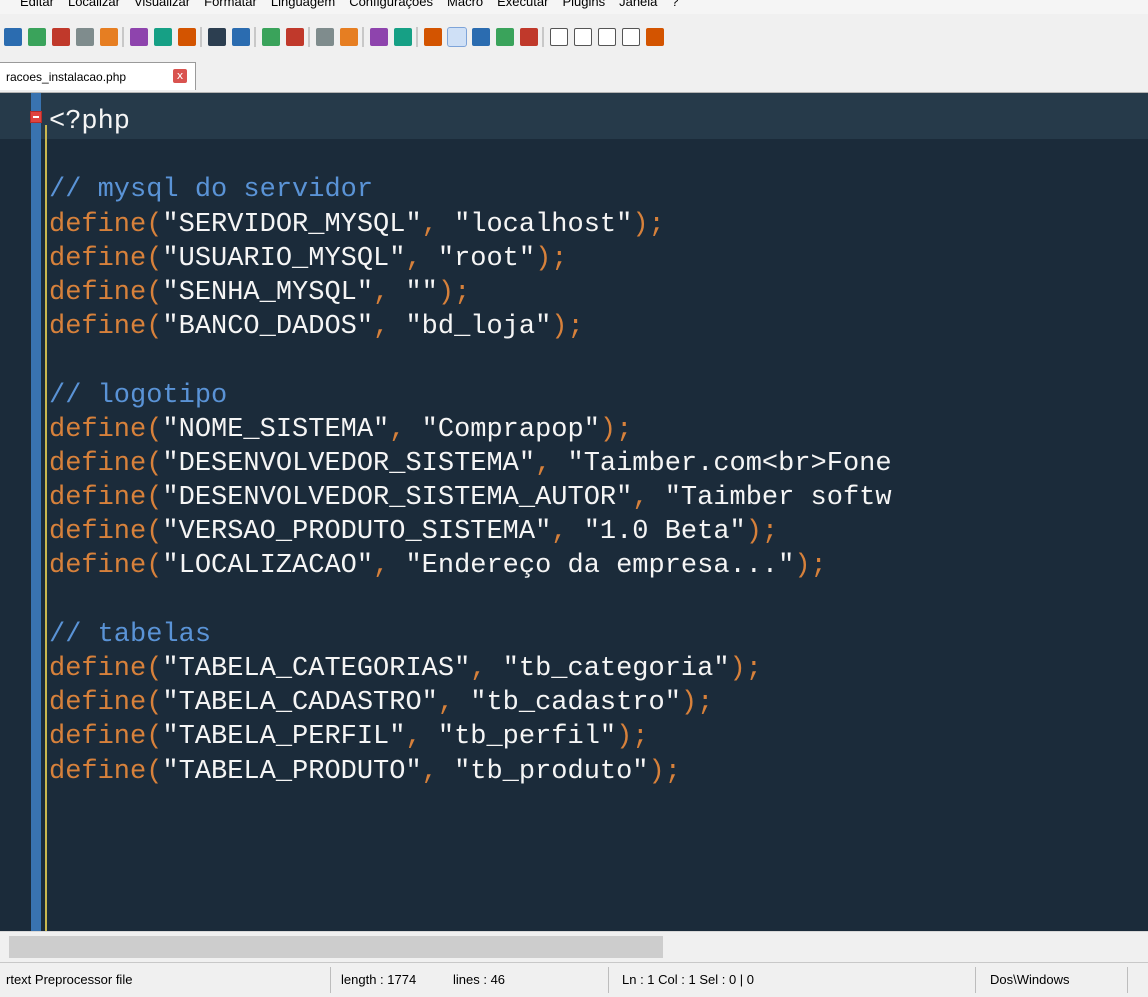 This screenshot has width=1148, height=997. I want to click on word-wrap-icon, so click(403, 37).